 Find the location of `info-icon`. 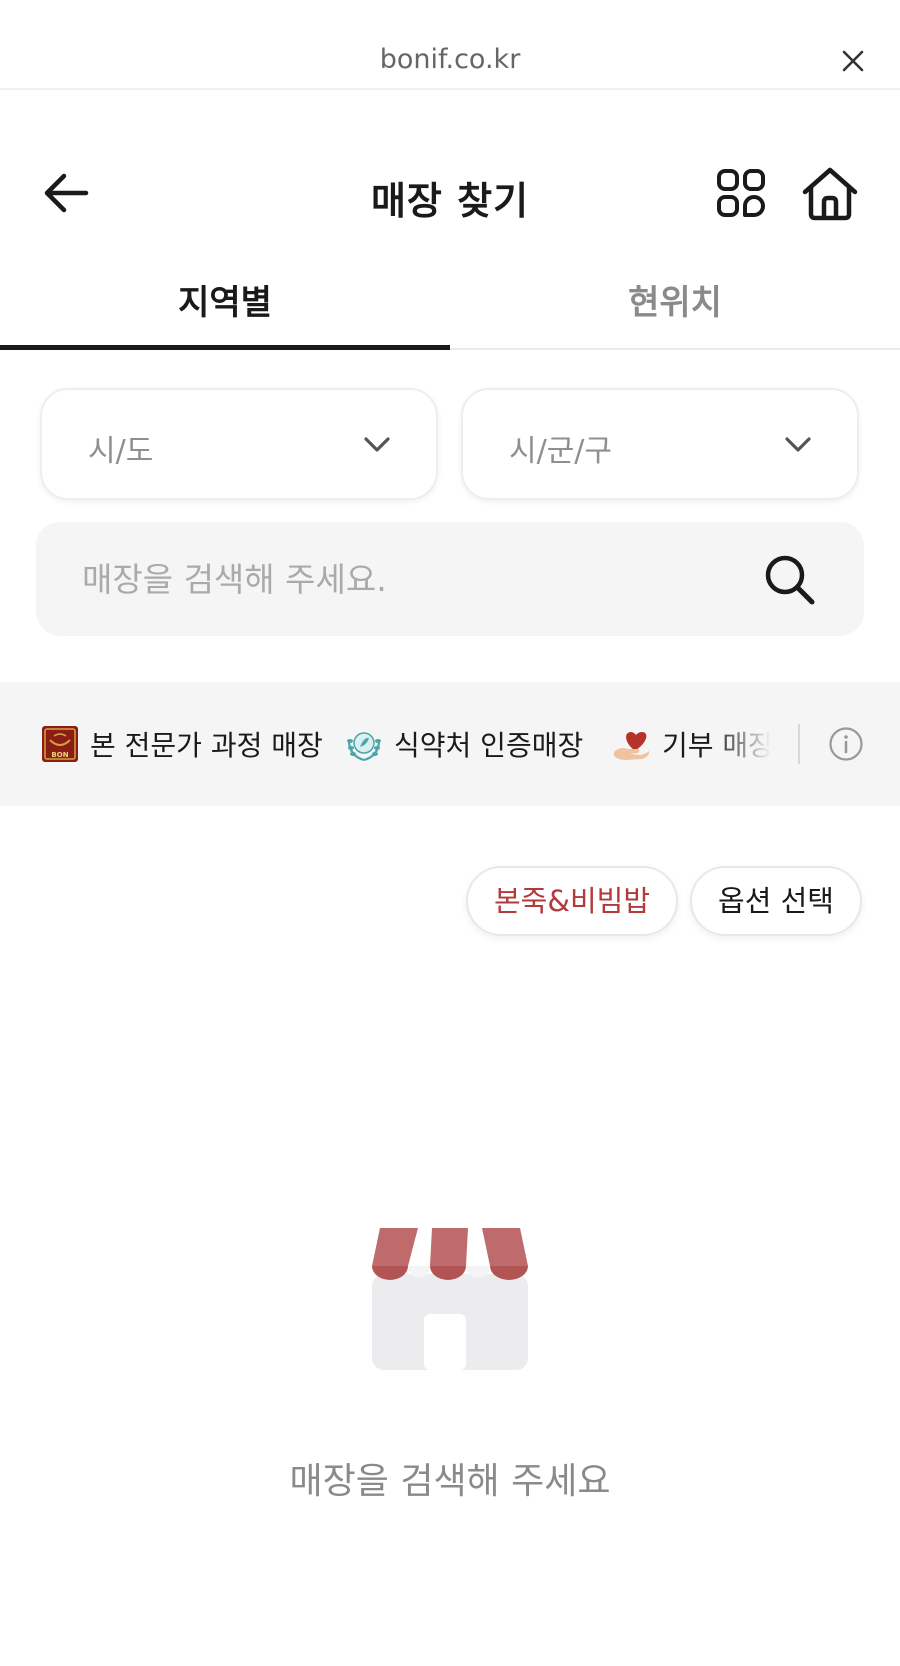

info-icon is located at coordinates (846, 744).